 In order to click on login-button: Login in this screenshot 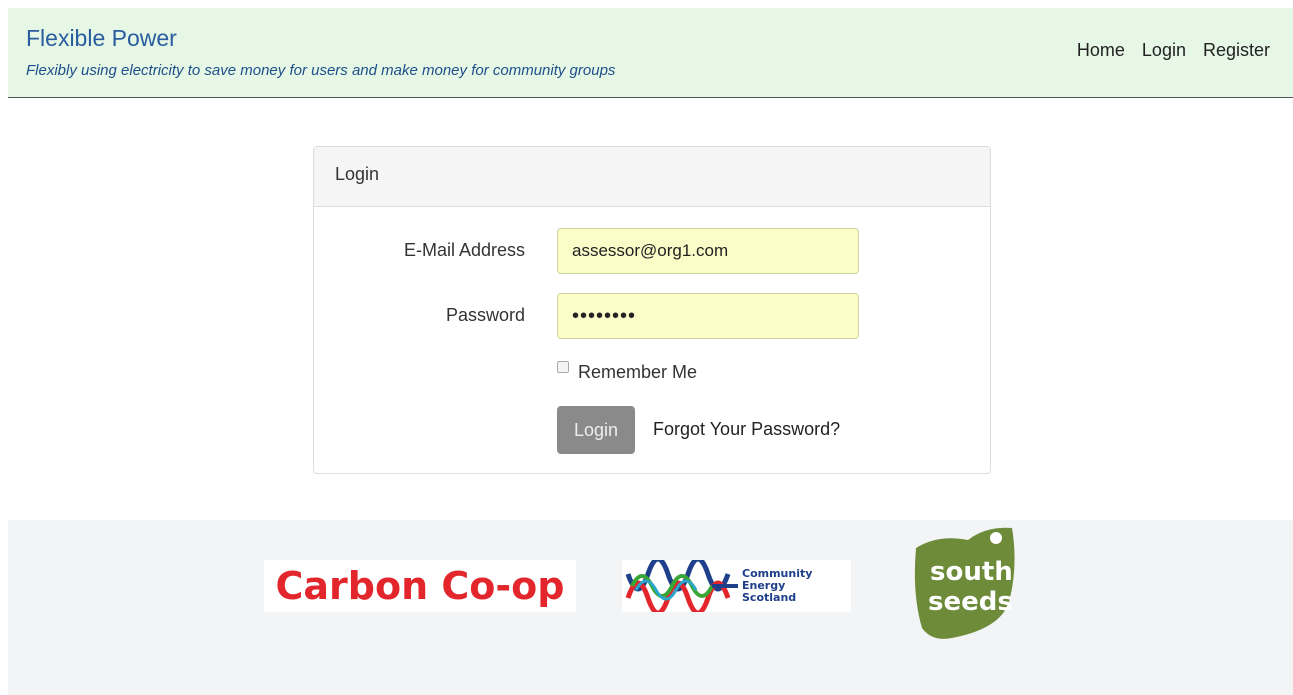, I will do `click(596, 430)`.